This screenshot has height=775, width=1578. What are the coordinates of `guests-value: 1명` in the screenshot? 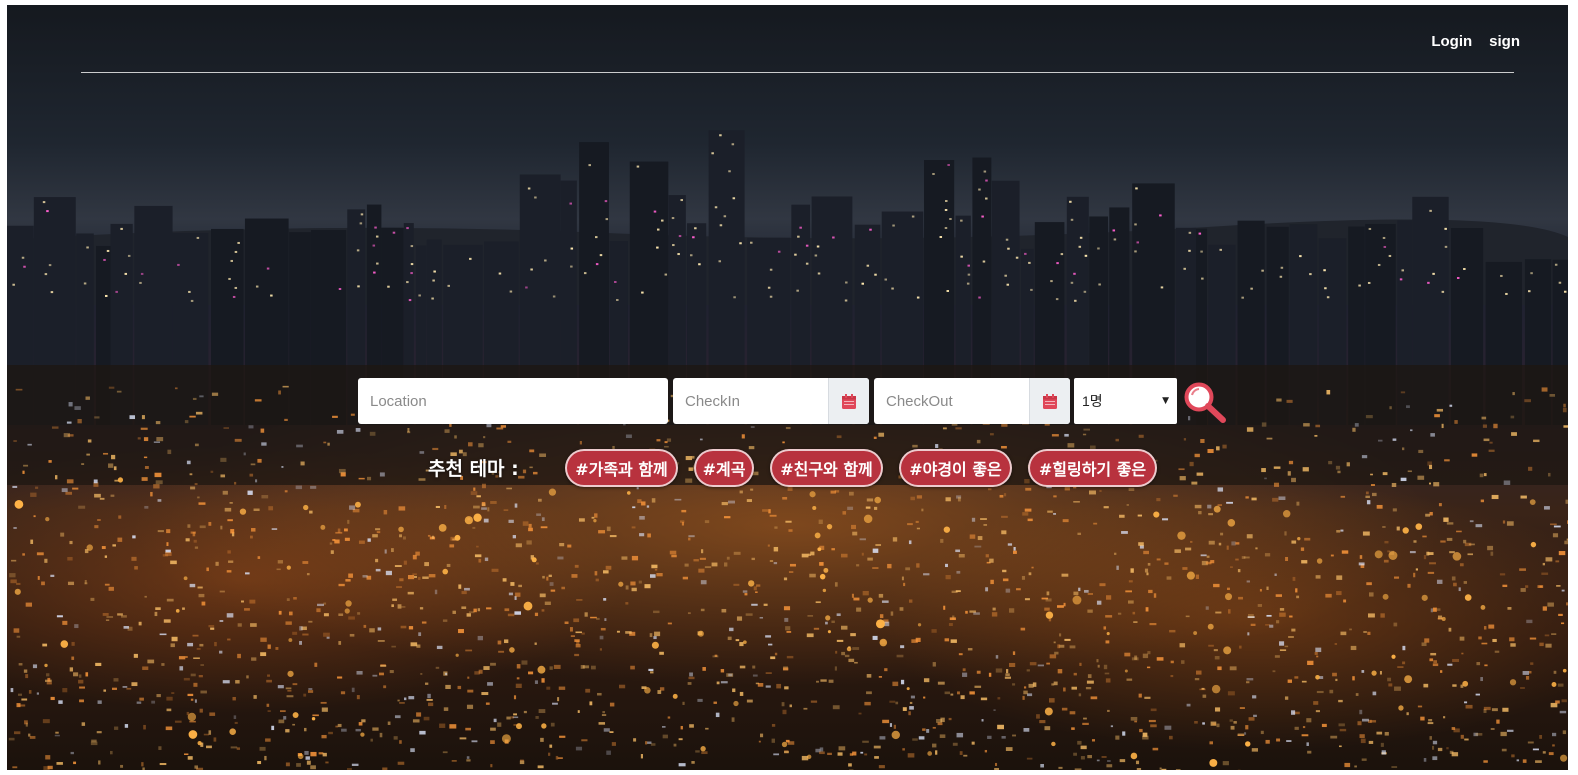 It's located at (1092, 401).